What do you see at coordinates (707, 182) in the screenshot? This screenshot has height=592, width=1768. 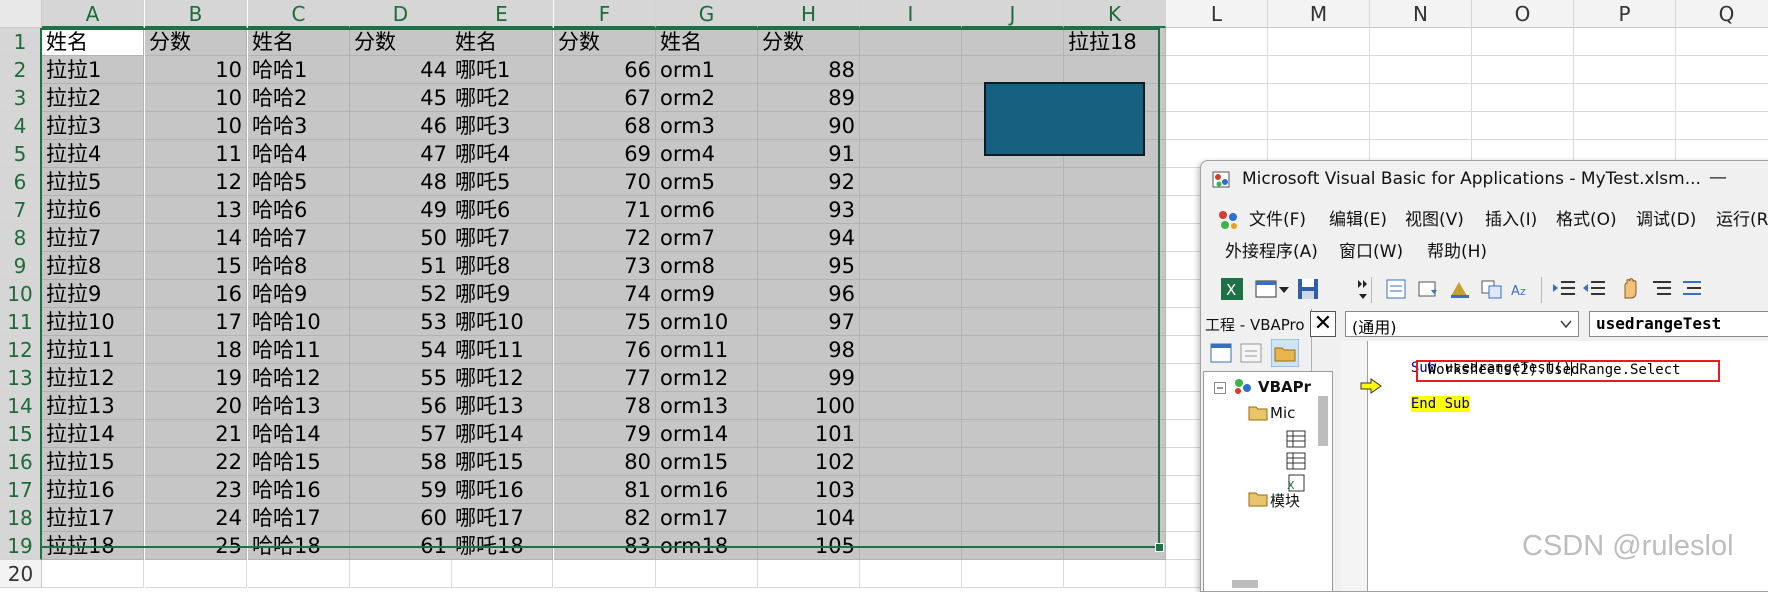 I see `cell-g6: orm5` at bounding box center [707, 182].